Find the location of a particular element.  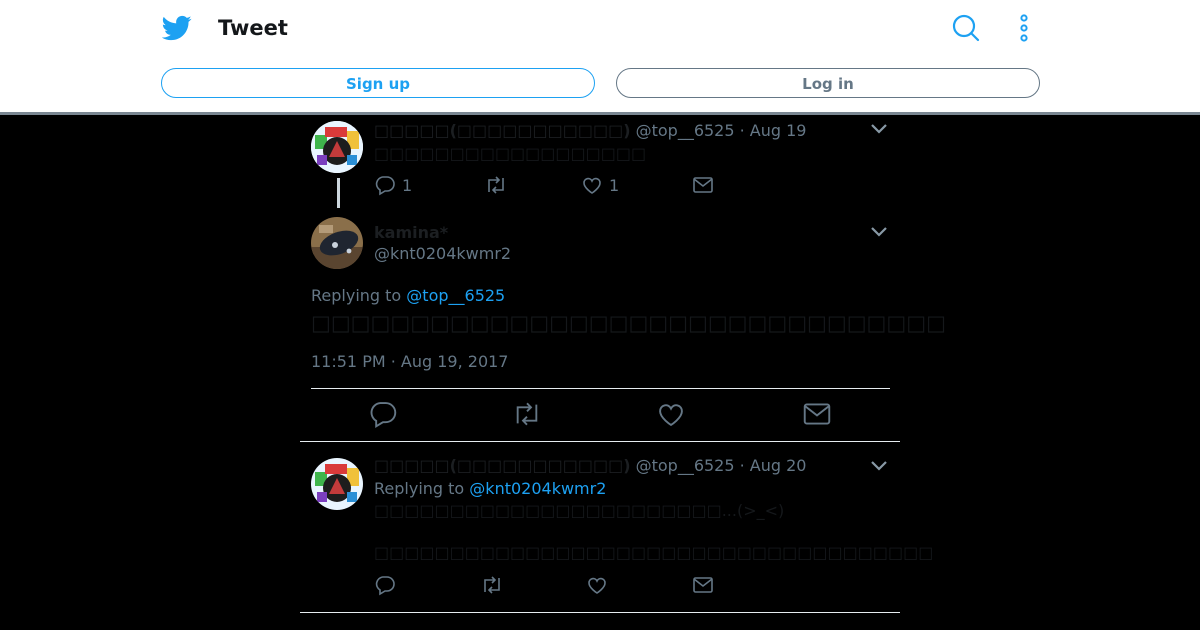

twitter-bird-icon is located at coordinates (177, 28).